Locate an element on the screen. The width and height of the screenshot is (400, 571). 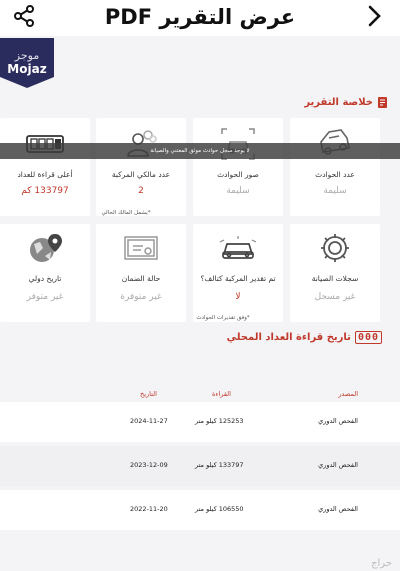
card-label: عدد الحوادث is located at coordinates (335, 174).